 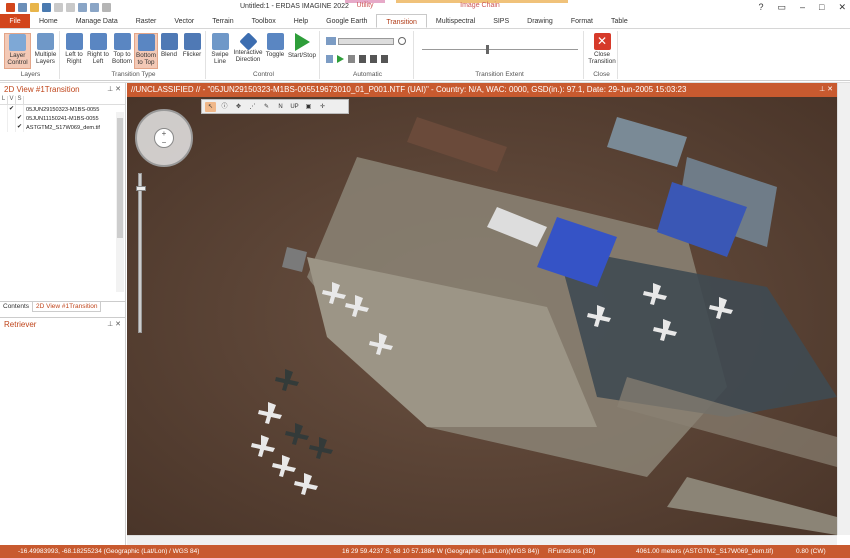 What do you see at coordinates (74, 41) in the screenshot?
I see `left-to-right-icon` at bounding box center [74, 41].